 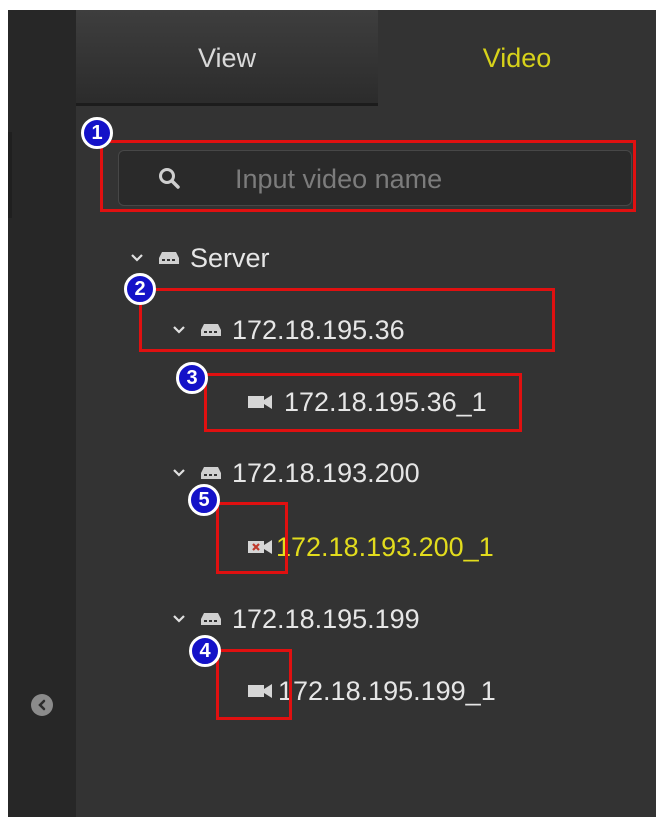 I want to click on tree-node-label: 172.18.193.200, so click(x=326, y=472).